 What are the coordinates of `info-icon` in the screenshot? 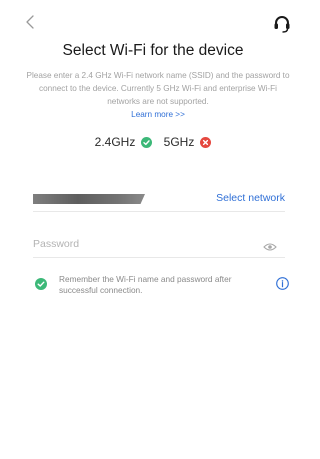 It's located at (282, 283).